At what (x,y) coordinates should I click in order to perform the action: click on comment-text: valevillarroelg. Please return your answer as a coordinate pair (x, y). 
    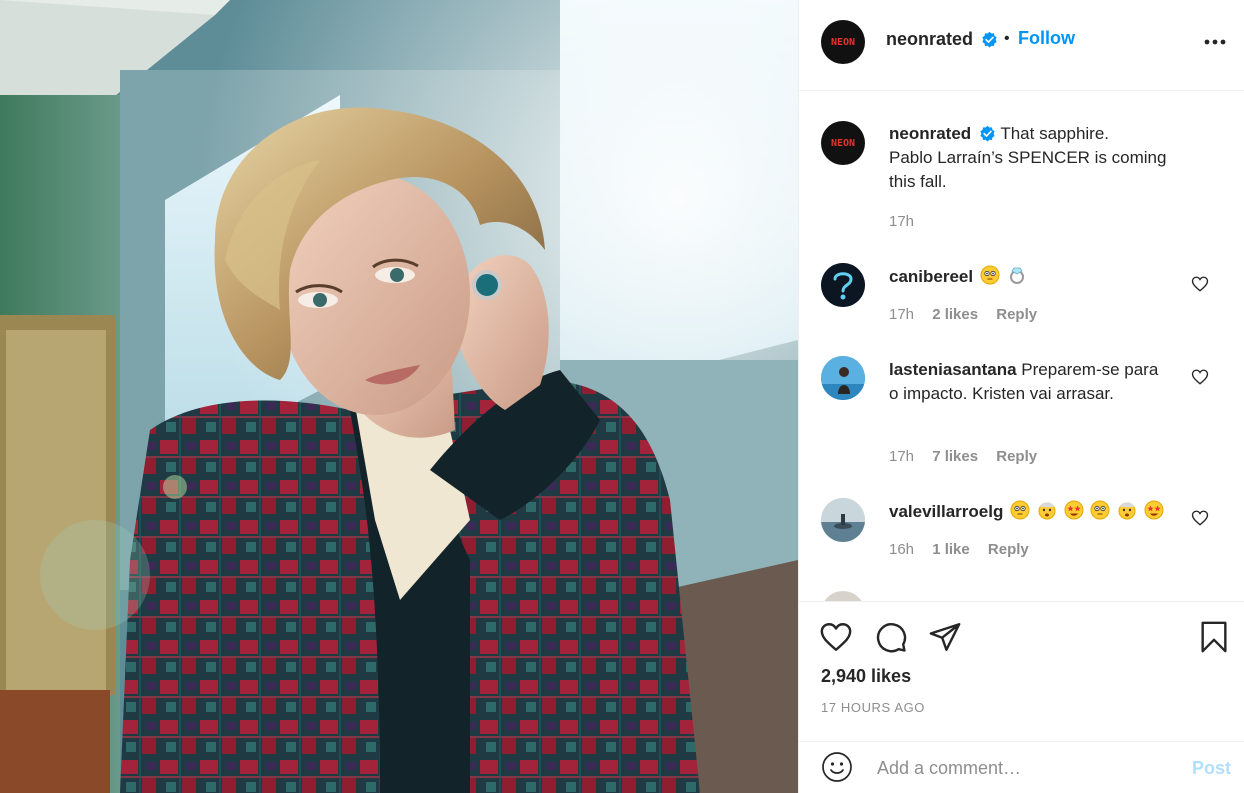
    Looking at the image, I should click on (1039, 512).